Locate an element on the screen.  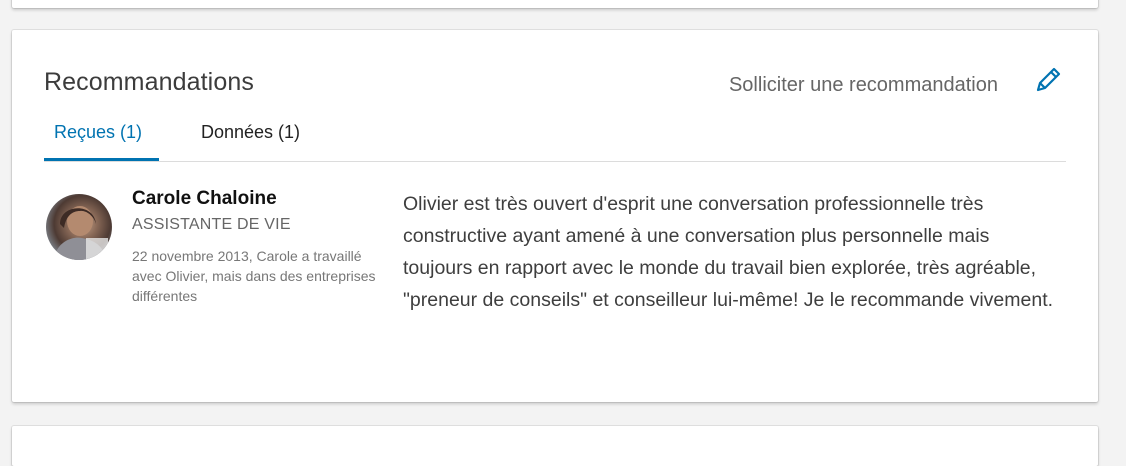
tab-given: Données (1) is located at coordinates (250, 137).